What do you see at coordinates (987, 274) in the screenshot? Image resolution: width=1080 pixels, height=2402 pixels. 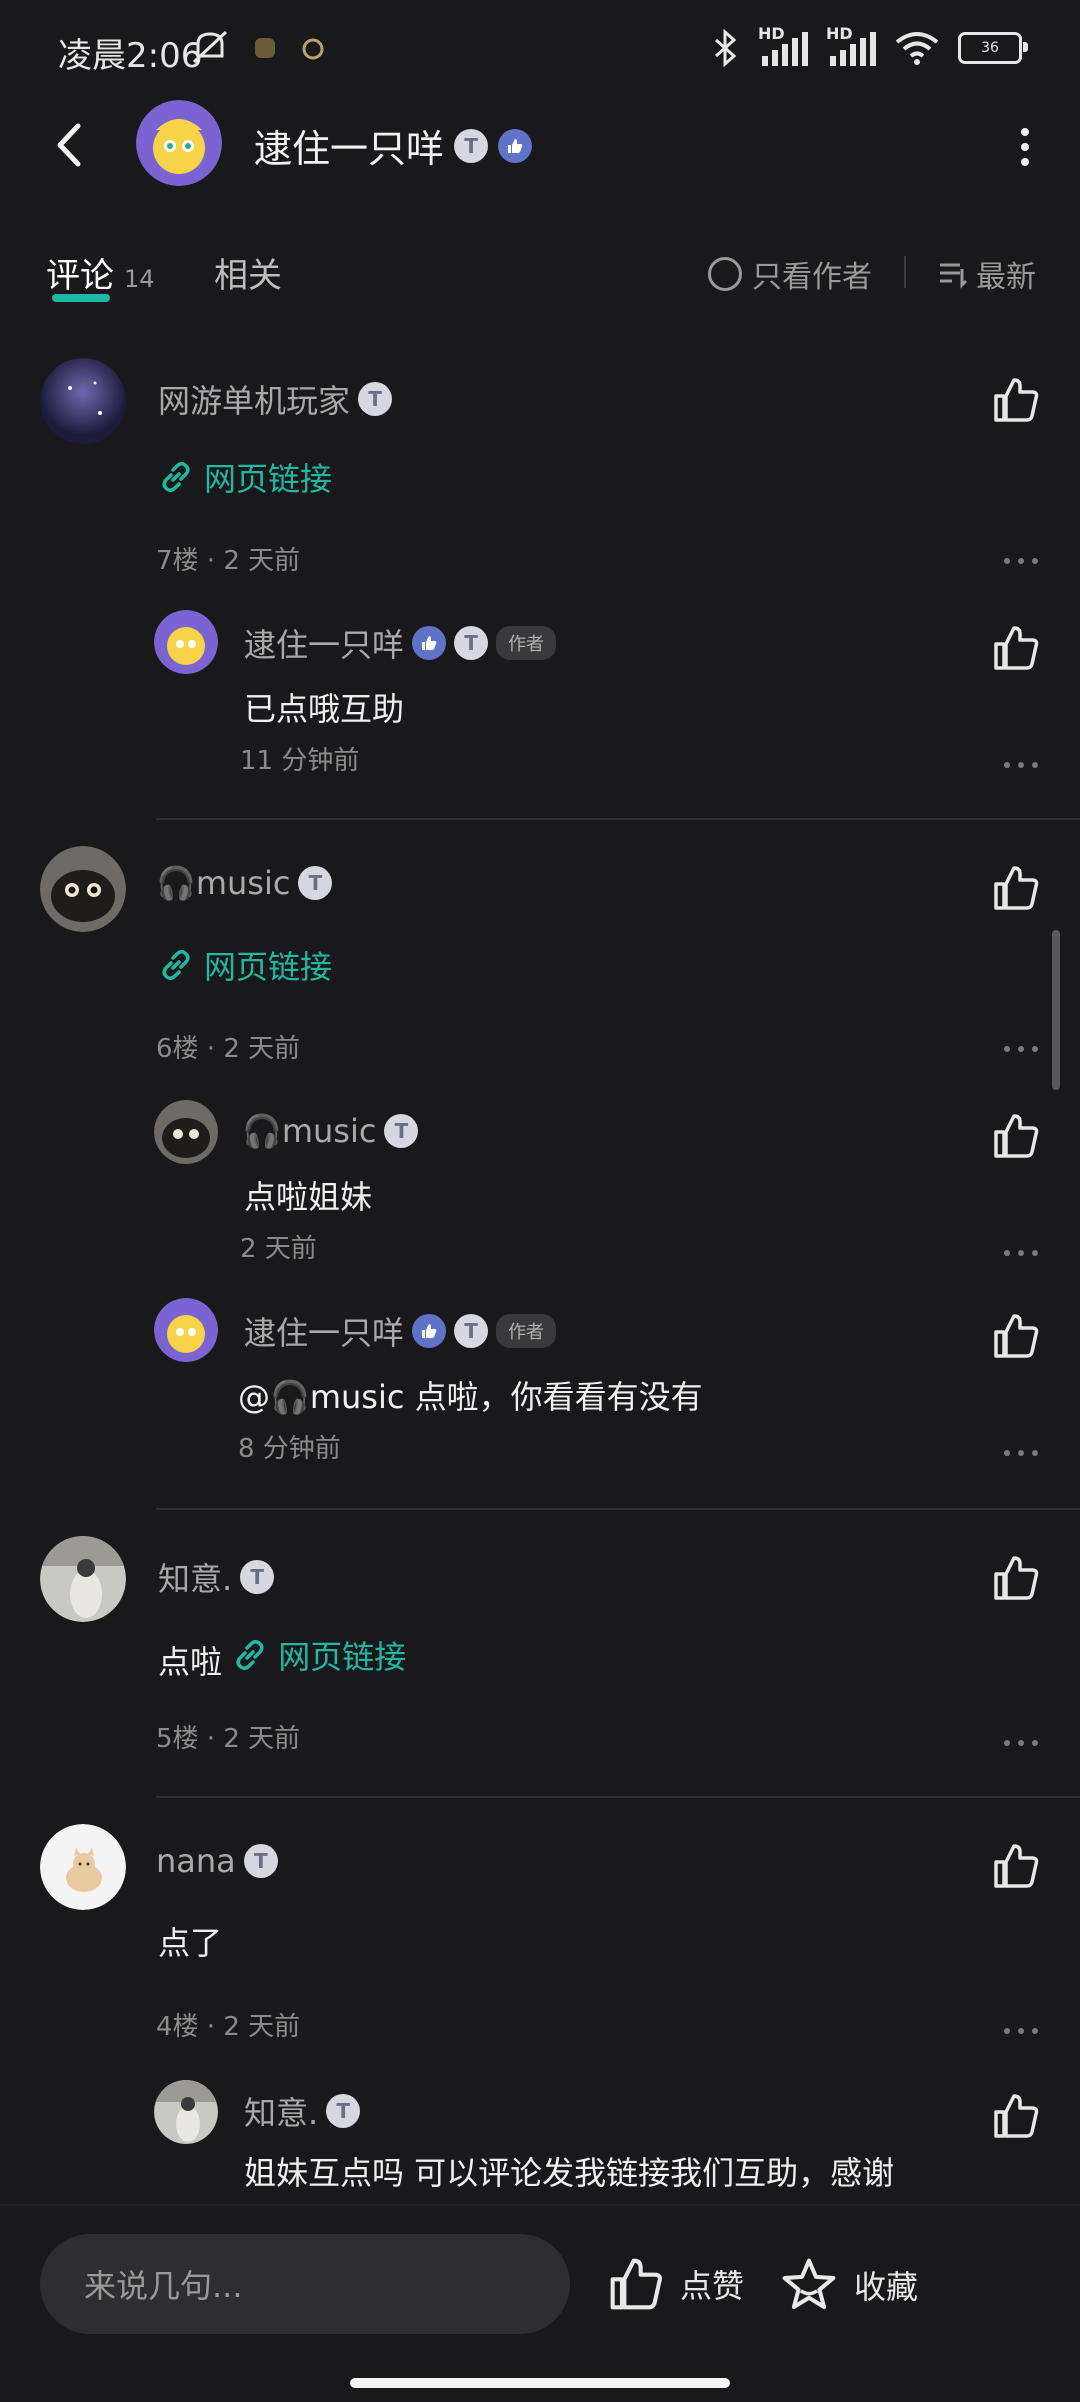 I see `sort-button: 最新` at bounding box center [987, 274].